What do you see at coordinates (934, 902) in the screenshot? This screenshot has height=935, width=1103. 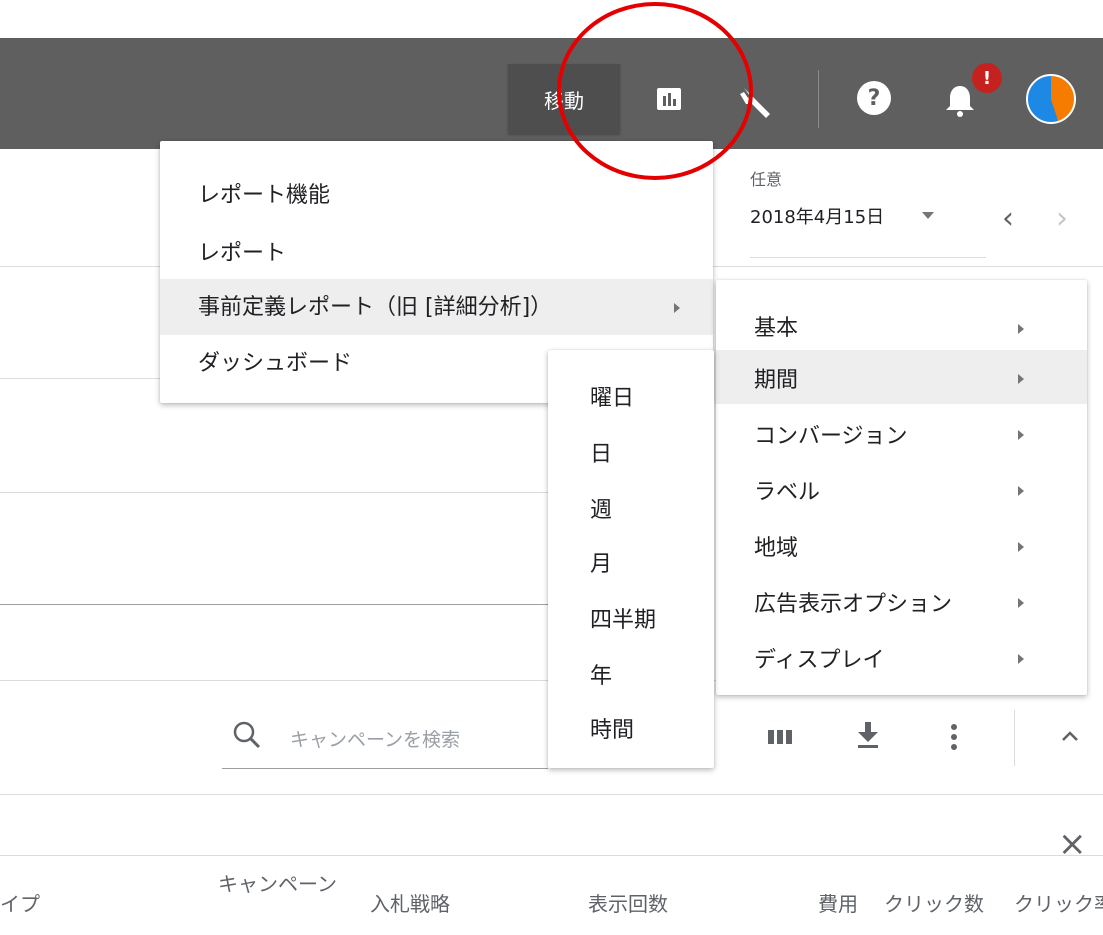 I see `column-header: クリック数` at bounding box center [934, 902].